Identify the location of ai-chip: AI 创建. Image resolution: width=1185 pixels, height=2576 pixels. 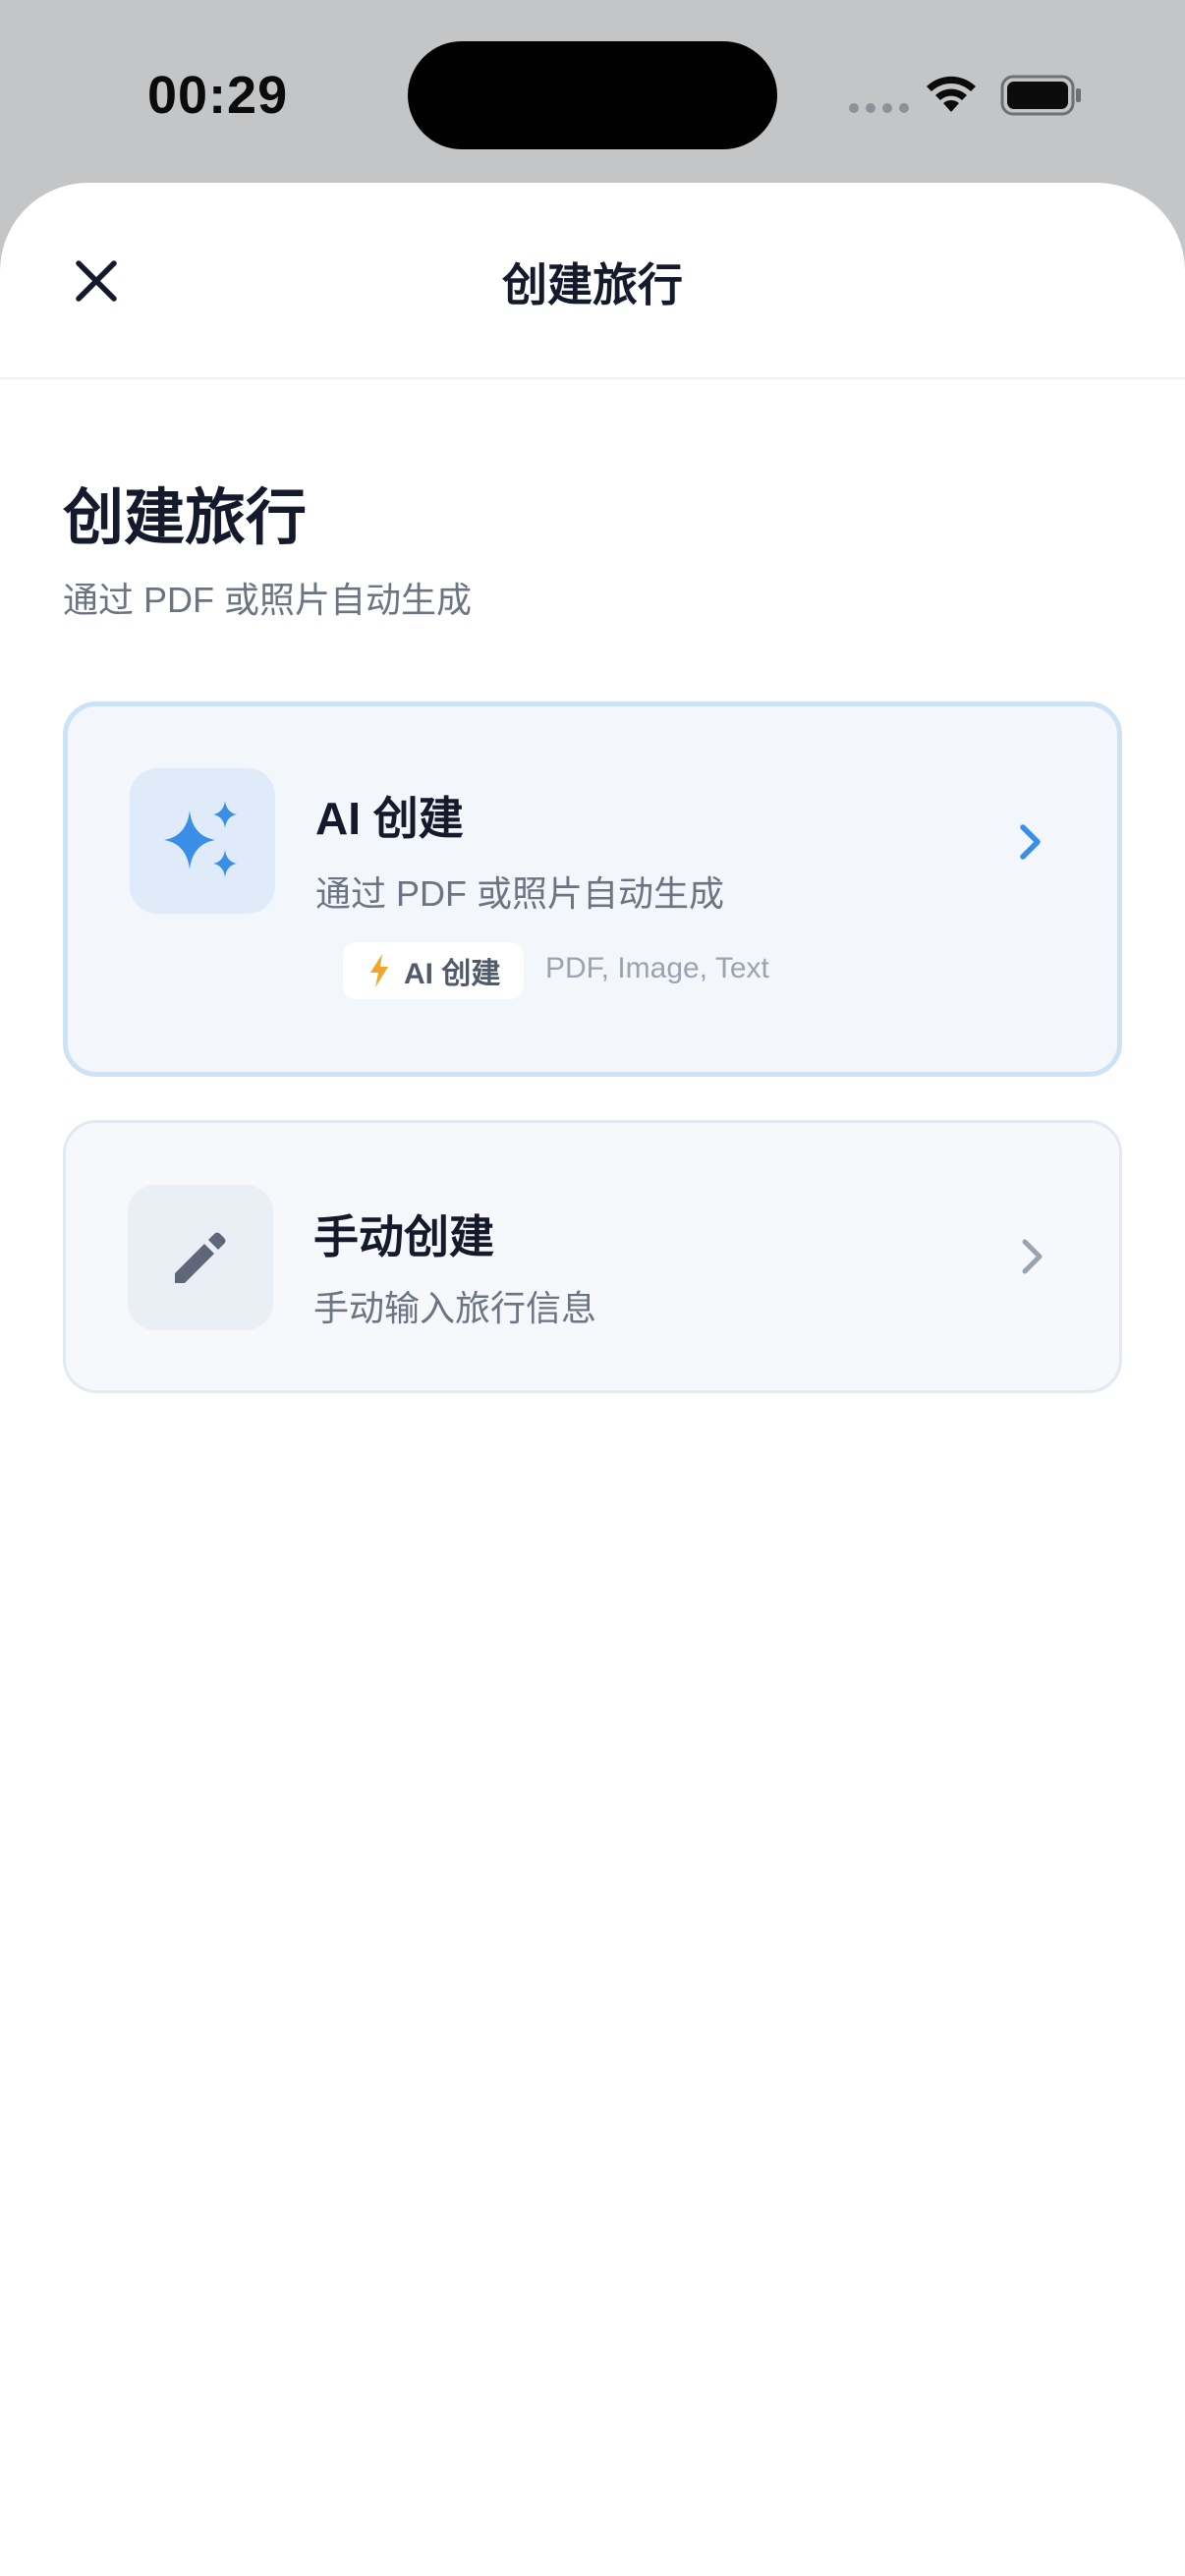
(434, 970).